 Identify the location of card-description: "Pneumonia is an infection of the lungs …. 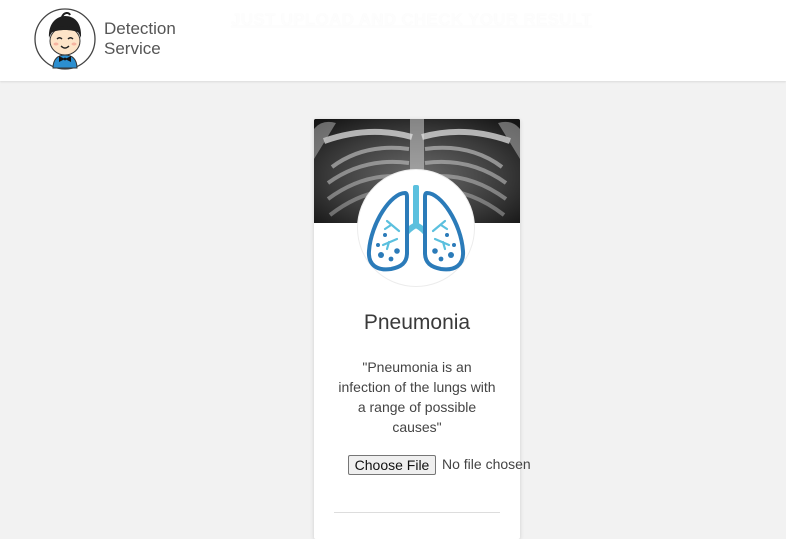
(417, 397).